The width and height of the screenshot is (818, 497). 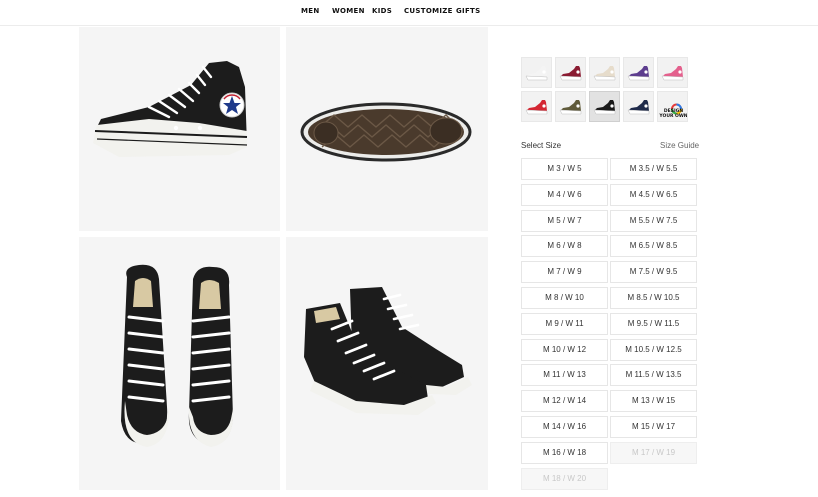 I want to click on shoe-side-view-image, so click(x=170, y=109).